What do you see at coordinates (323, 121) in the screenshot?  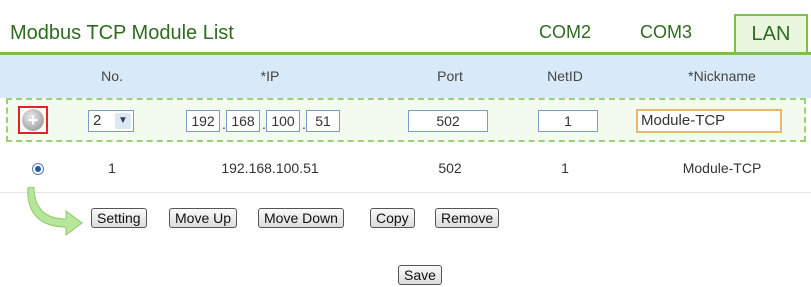 I see `ip-octet-4: 51` at bounding box center [323, 121].